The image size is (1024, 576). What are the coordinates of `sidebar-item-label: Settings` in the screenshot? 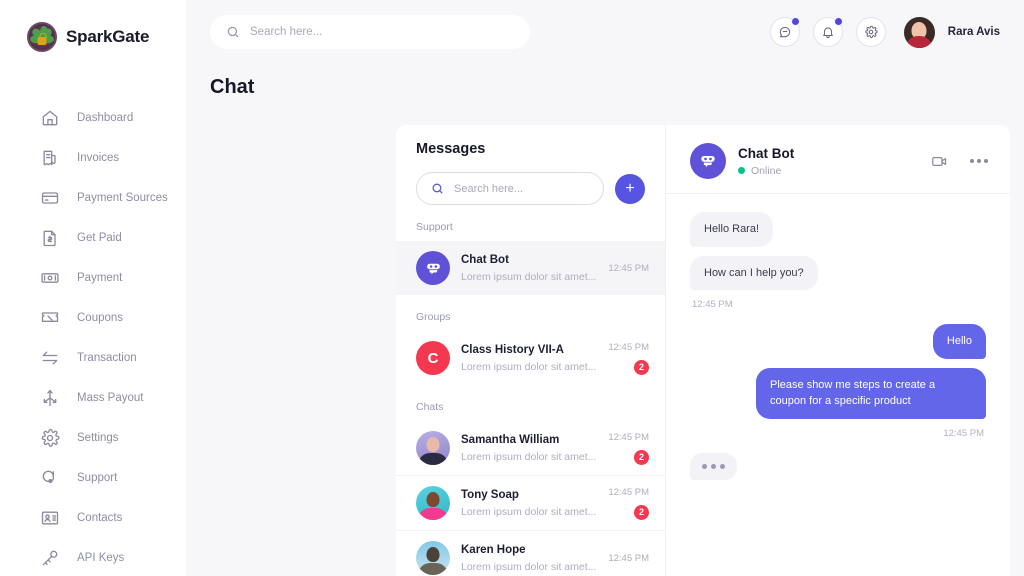 It's located at (98, 438).